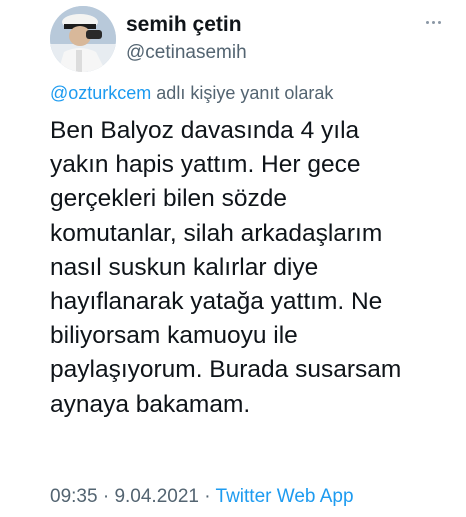 The image size is (466, 517). What do you see at coordinates (150, 404) in the screenshot?
I see `tweet-text-line: aynaya bakamam.` at bounding box center [150, 404].